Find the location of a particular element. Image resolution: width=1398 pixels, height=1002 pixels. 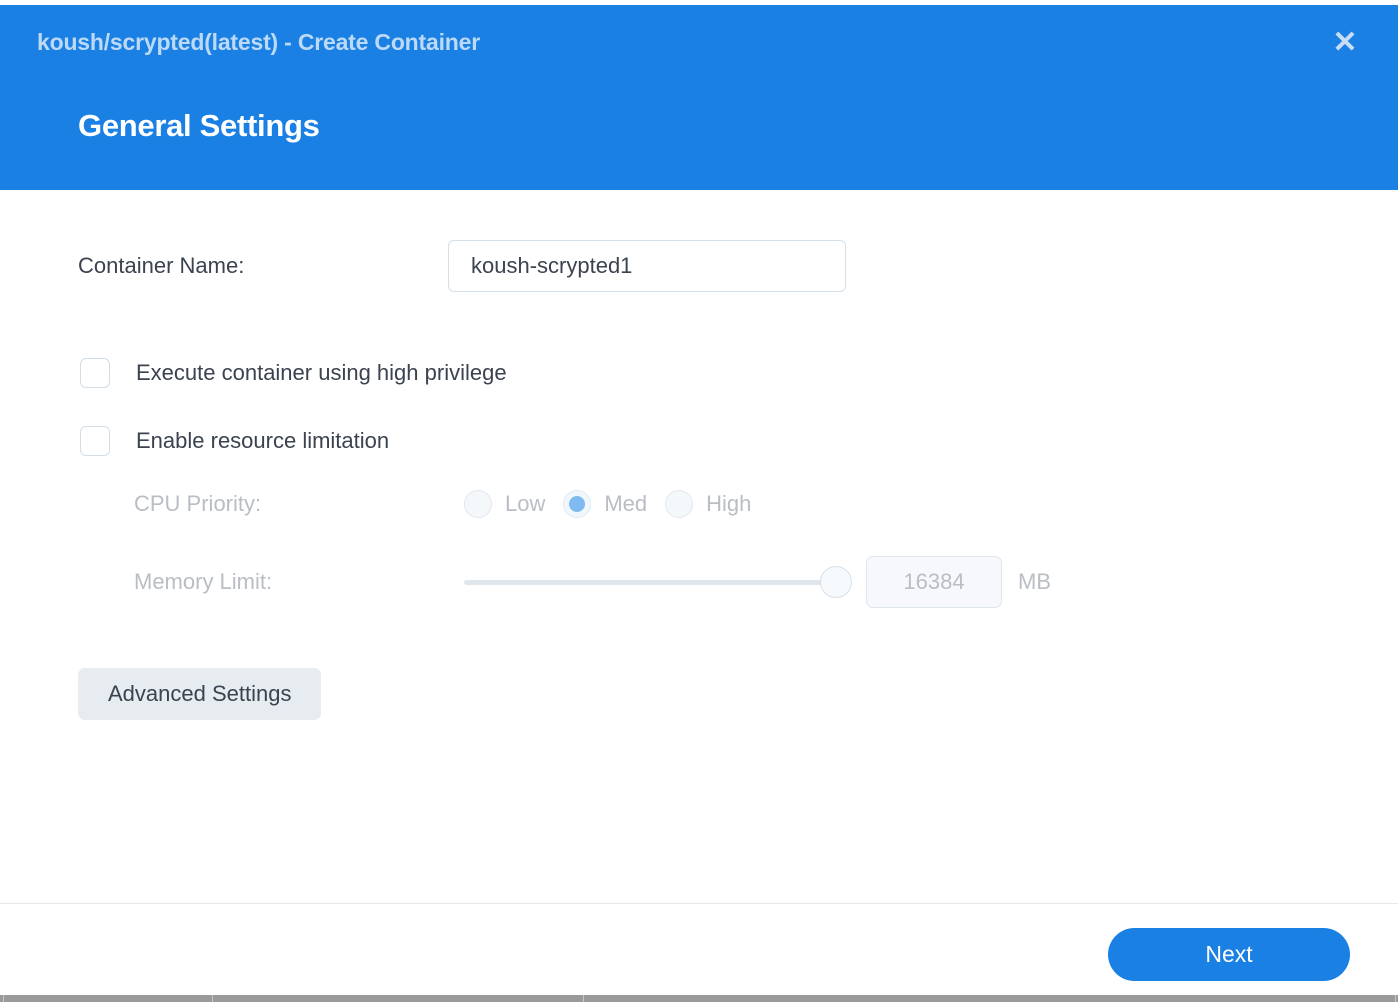

high-privilege-label: Execute container using high privilege is located at coordinates (321, 372).